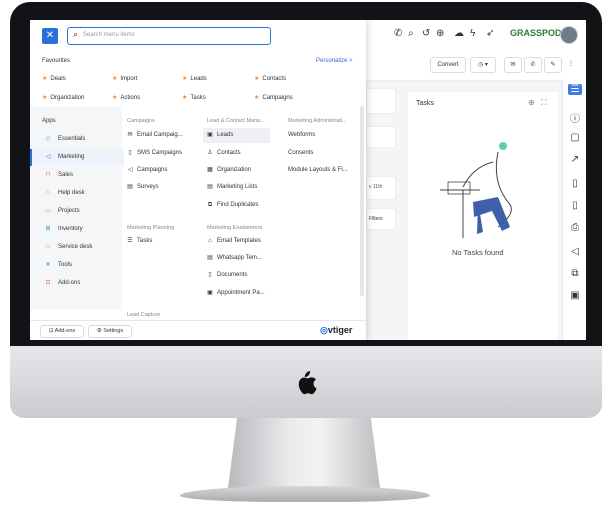  I want to click on phone-icon: ✆, so click(398, 33).